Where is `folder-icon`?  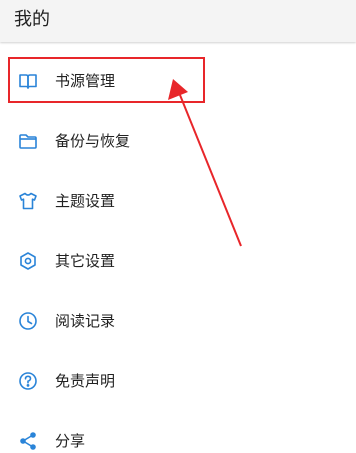
folder-icon is located at coordinates (28, 141).